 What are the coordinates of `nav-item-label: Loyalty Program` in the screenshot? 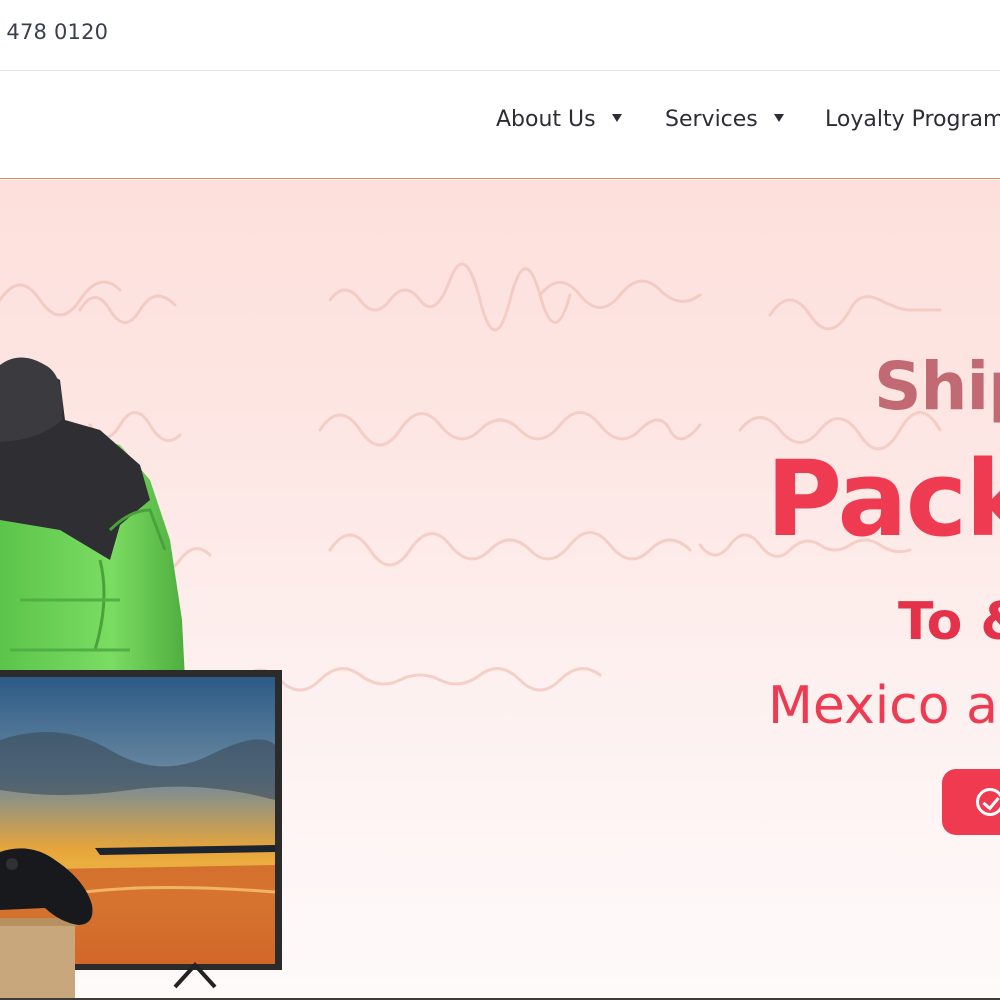 It's located at (912, 119).